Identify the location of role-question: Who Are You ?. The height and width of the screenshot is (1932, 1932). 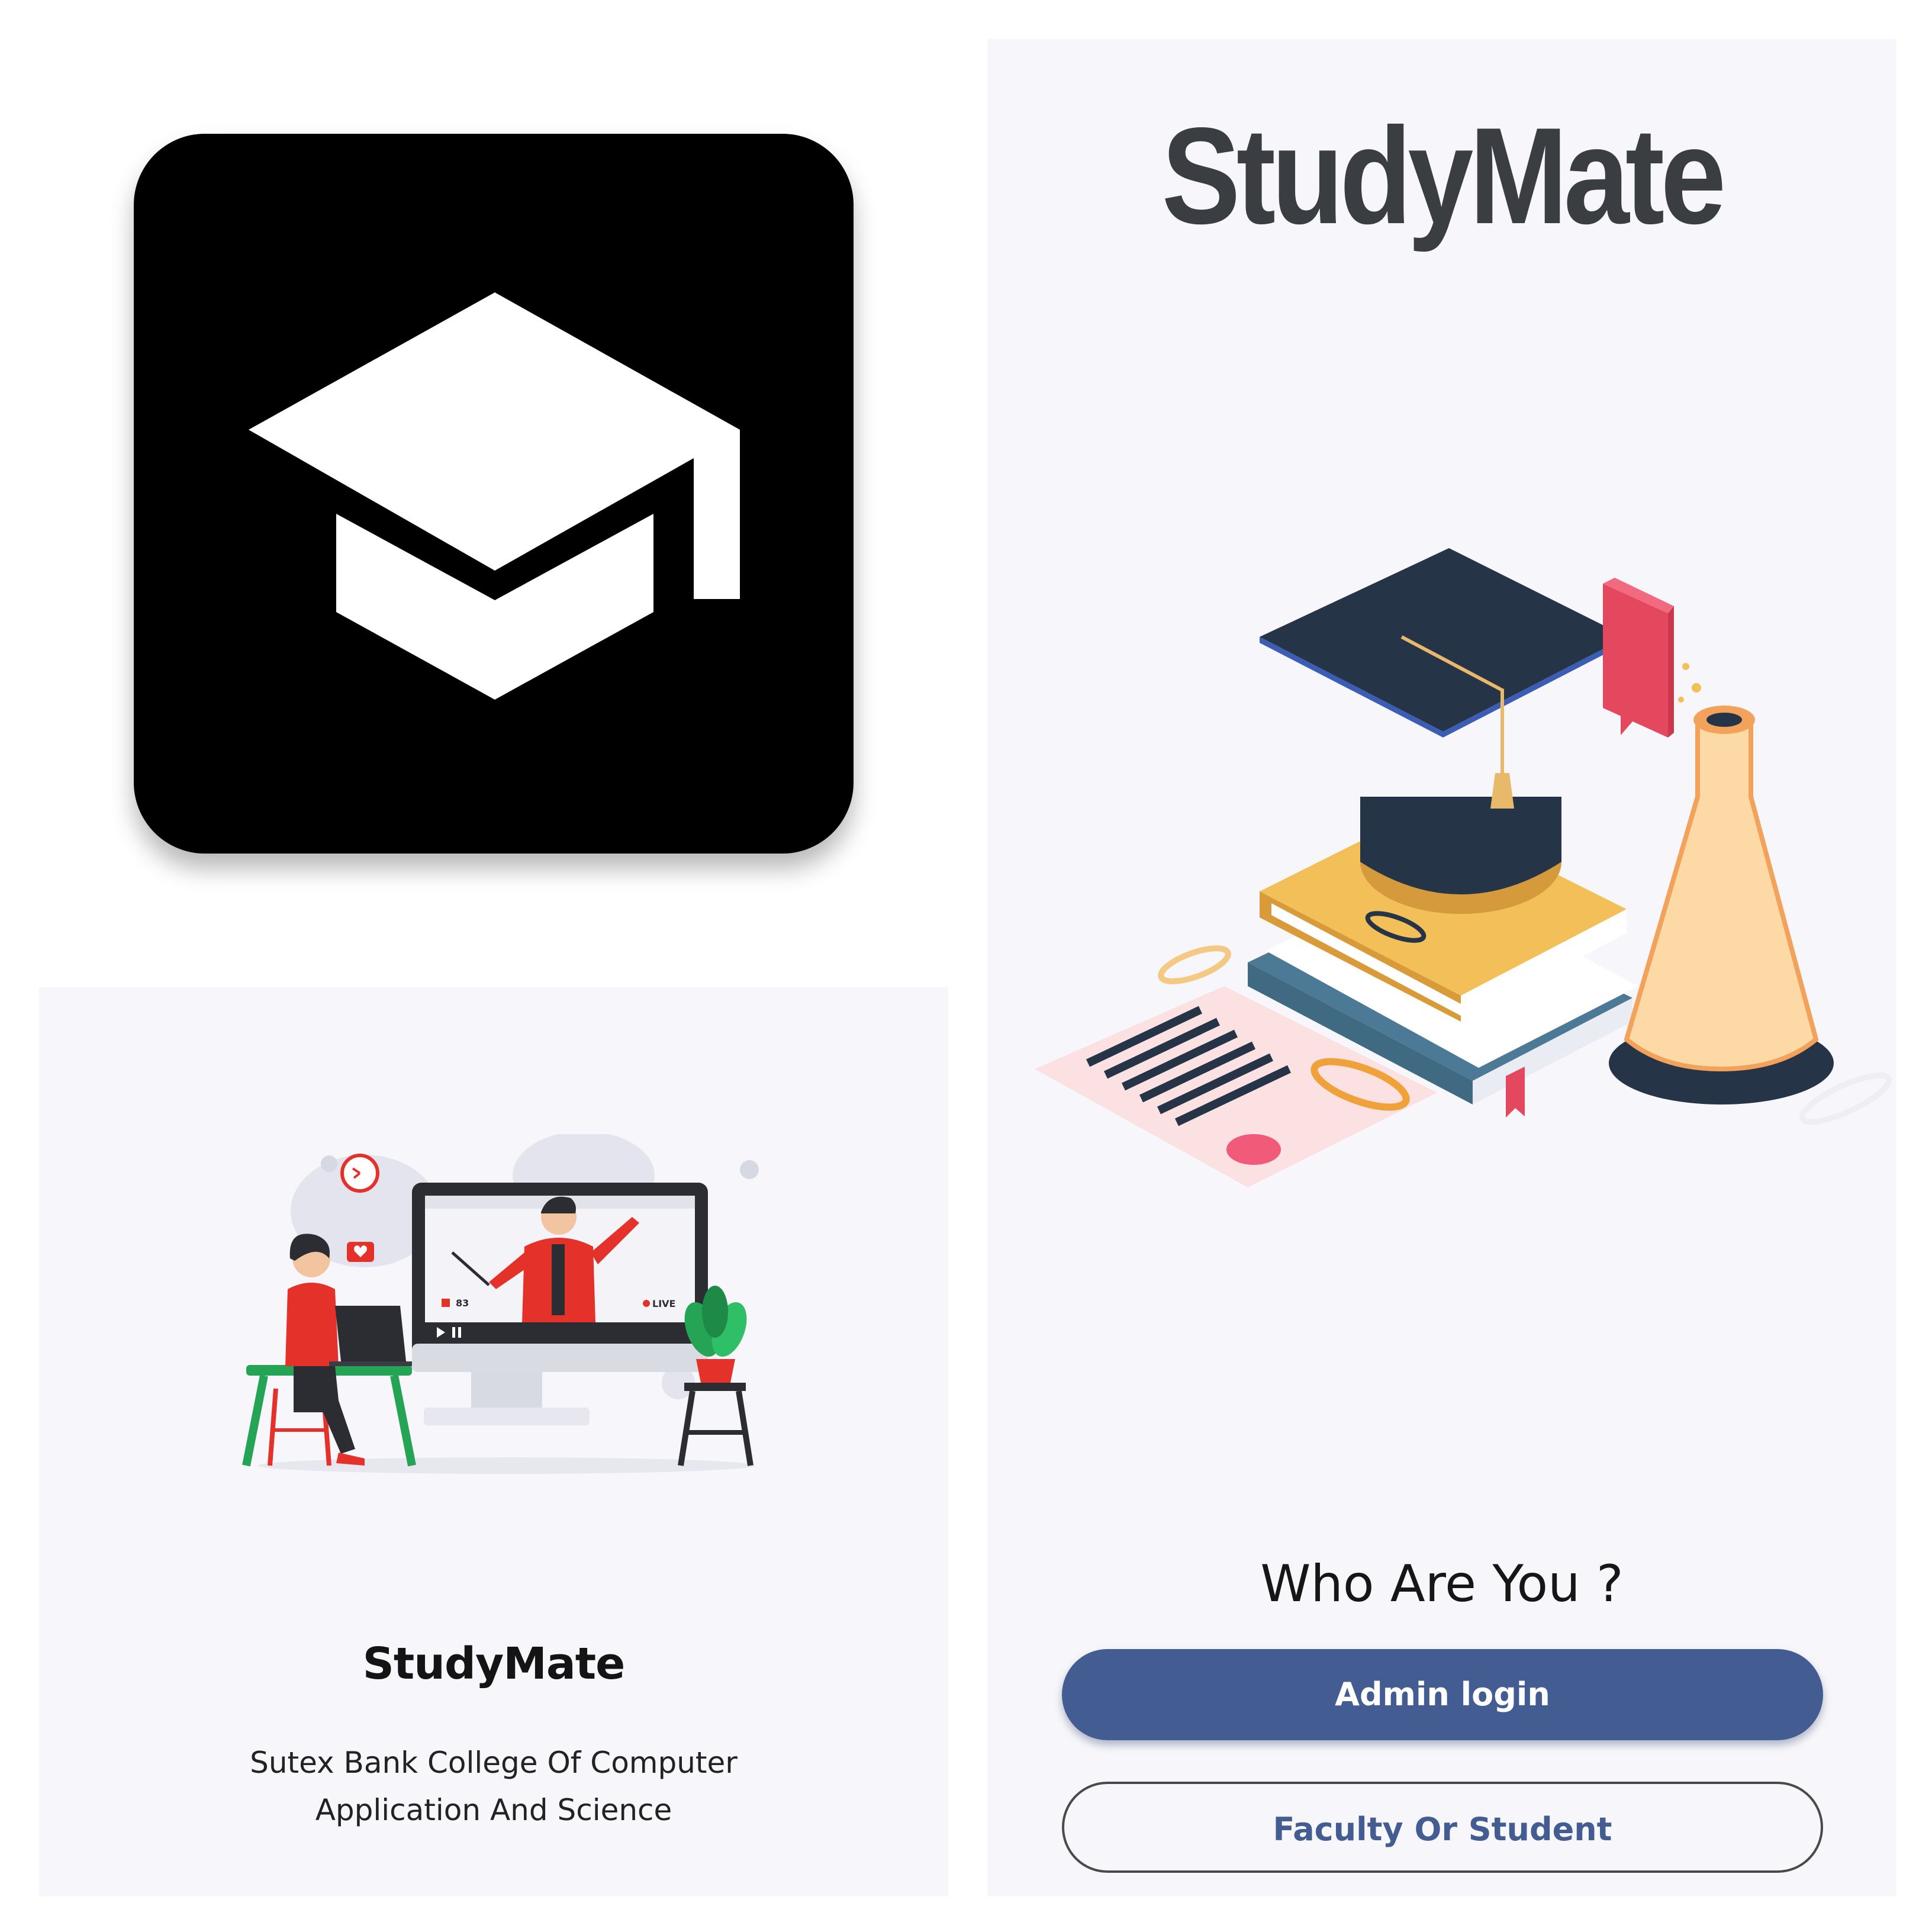
(1442, 1584).